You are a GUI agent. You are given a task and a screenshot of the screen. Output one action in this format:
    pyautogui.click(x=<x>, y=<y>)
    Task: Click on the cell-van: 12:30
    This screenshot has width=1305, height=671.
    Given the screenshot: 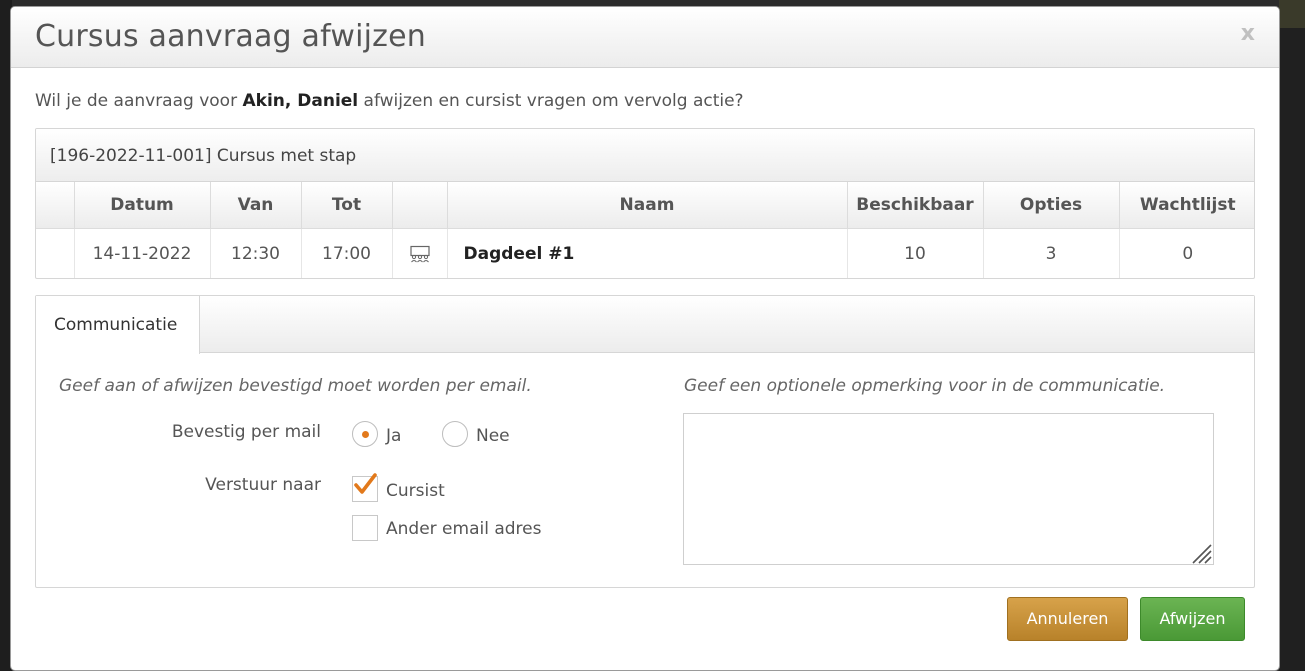 What is the action you would take?
    pyautogui.click(x=256, y=253)
    